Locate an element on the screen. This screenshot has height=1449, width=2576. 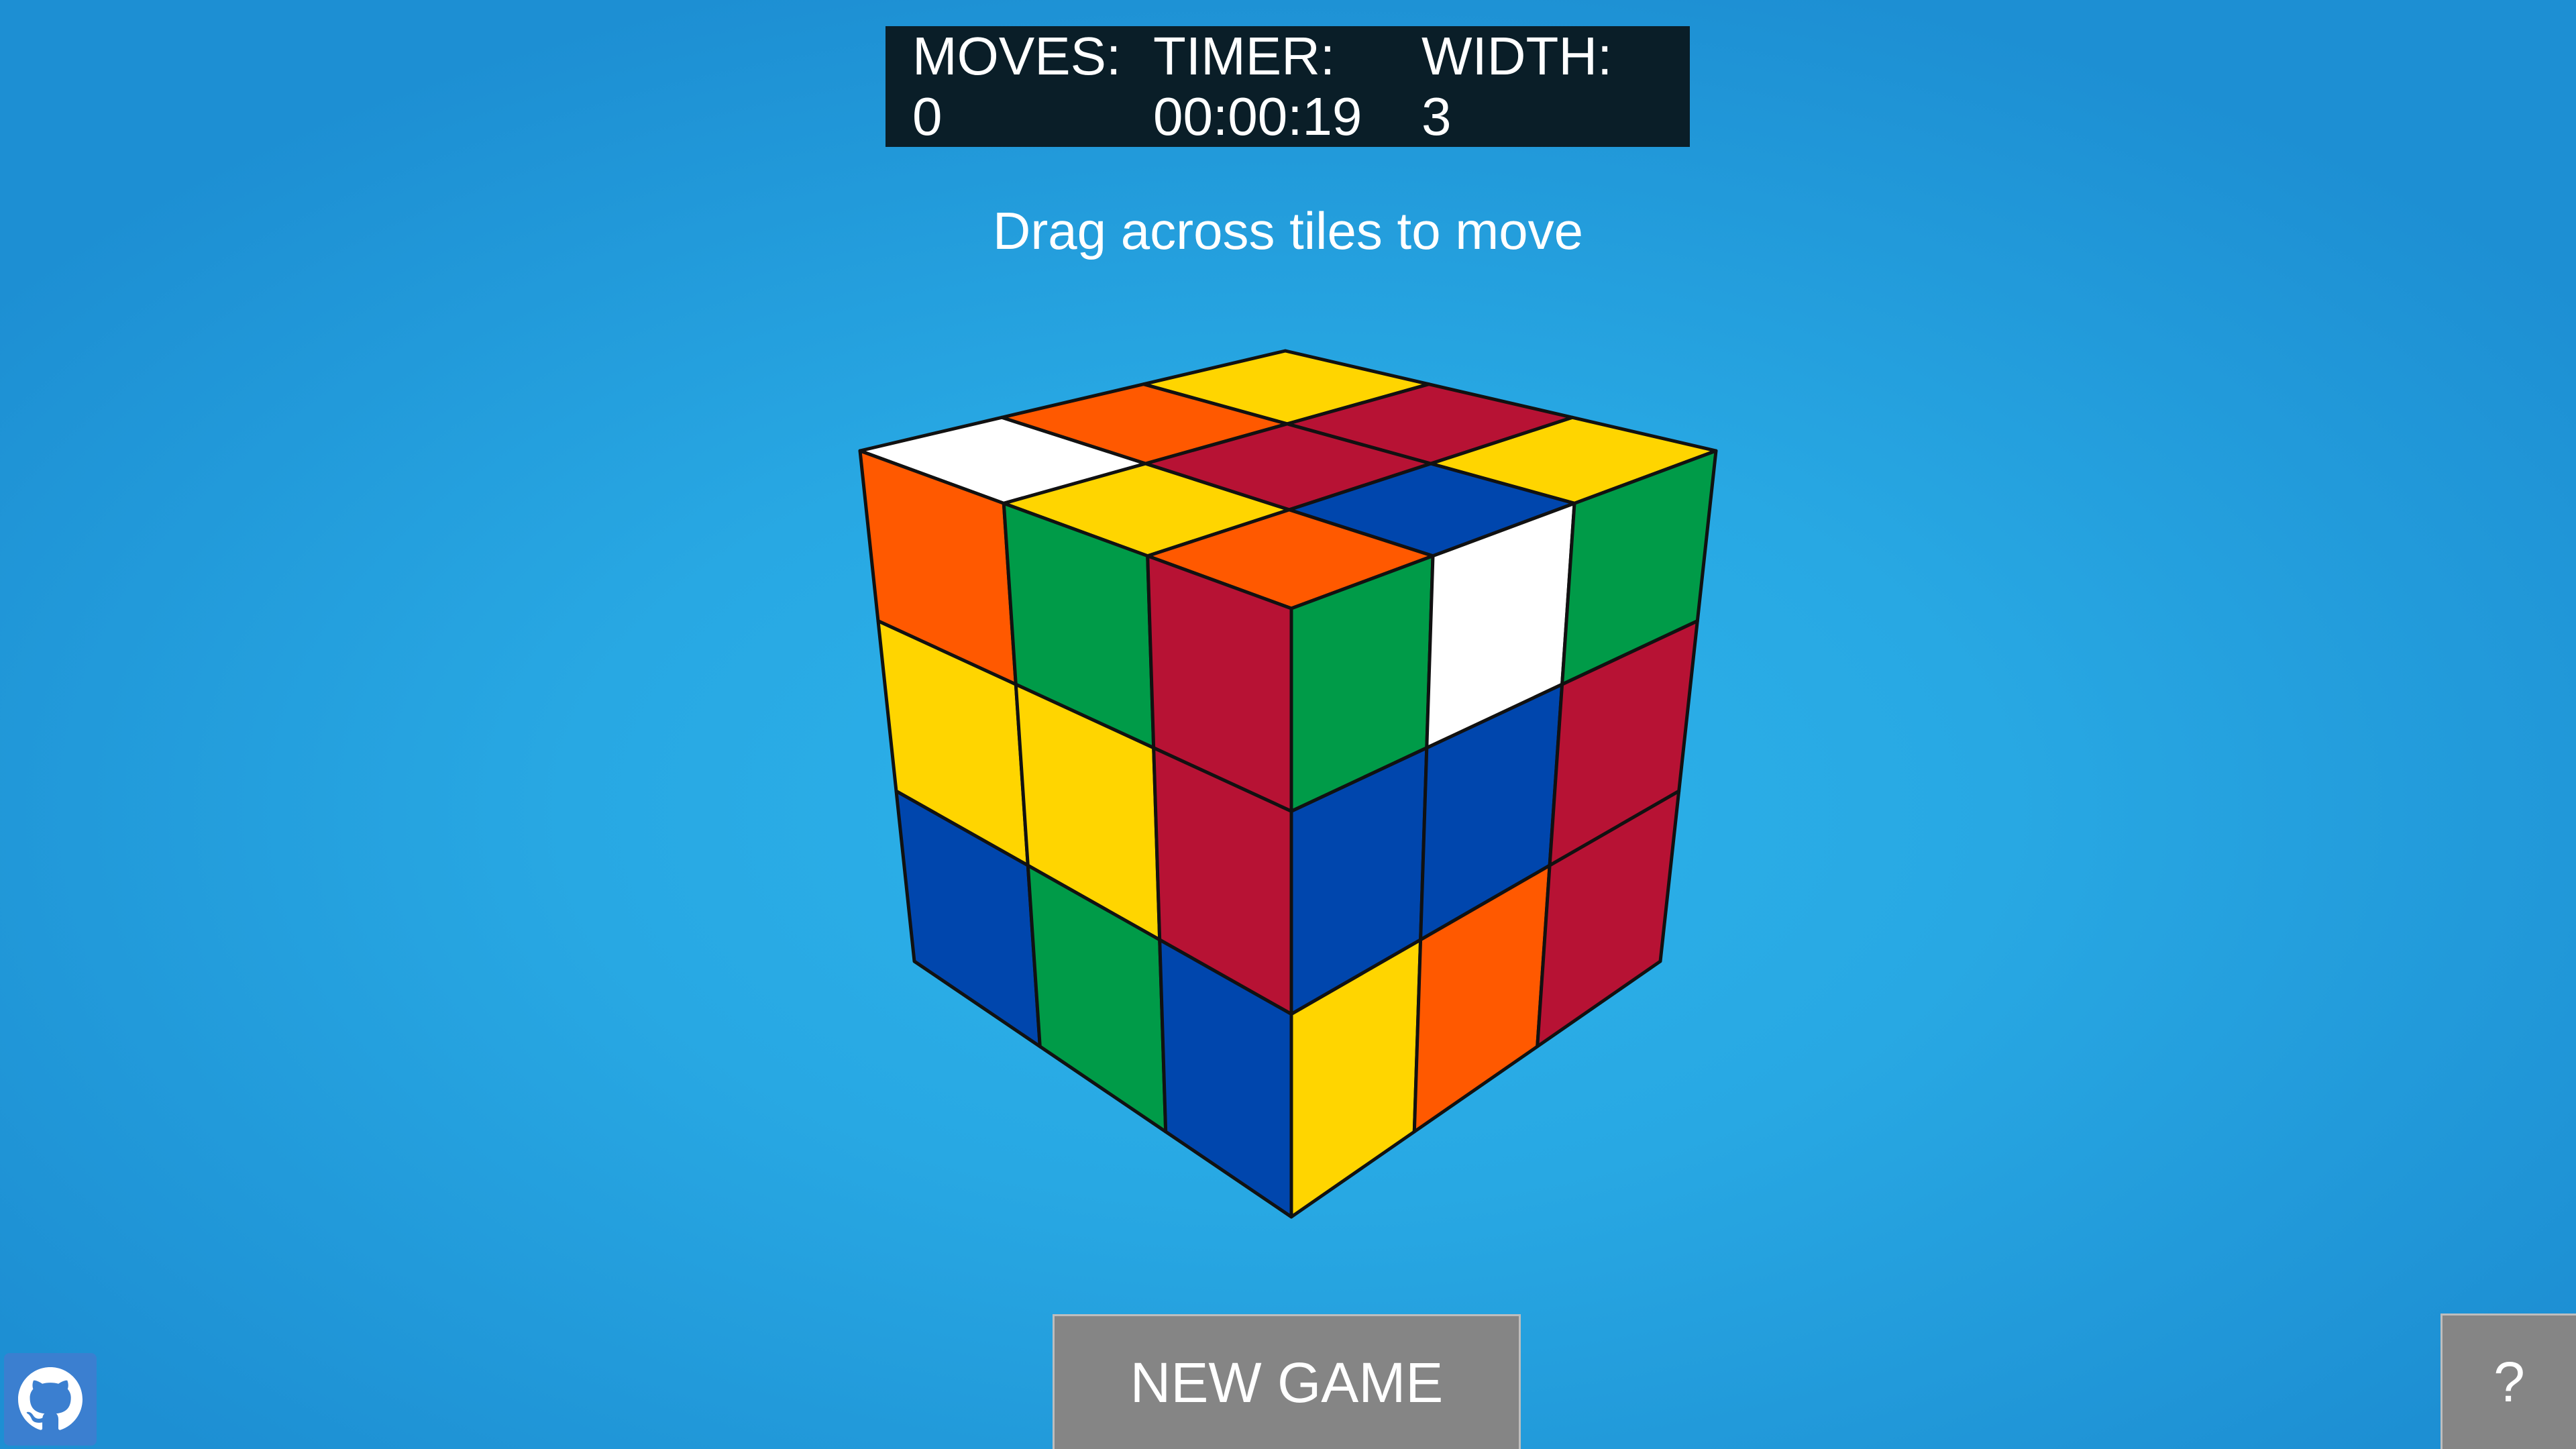
github-icon is located at coordinates (50, 1398).